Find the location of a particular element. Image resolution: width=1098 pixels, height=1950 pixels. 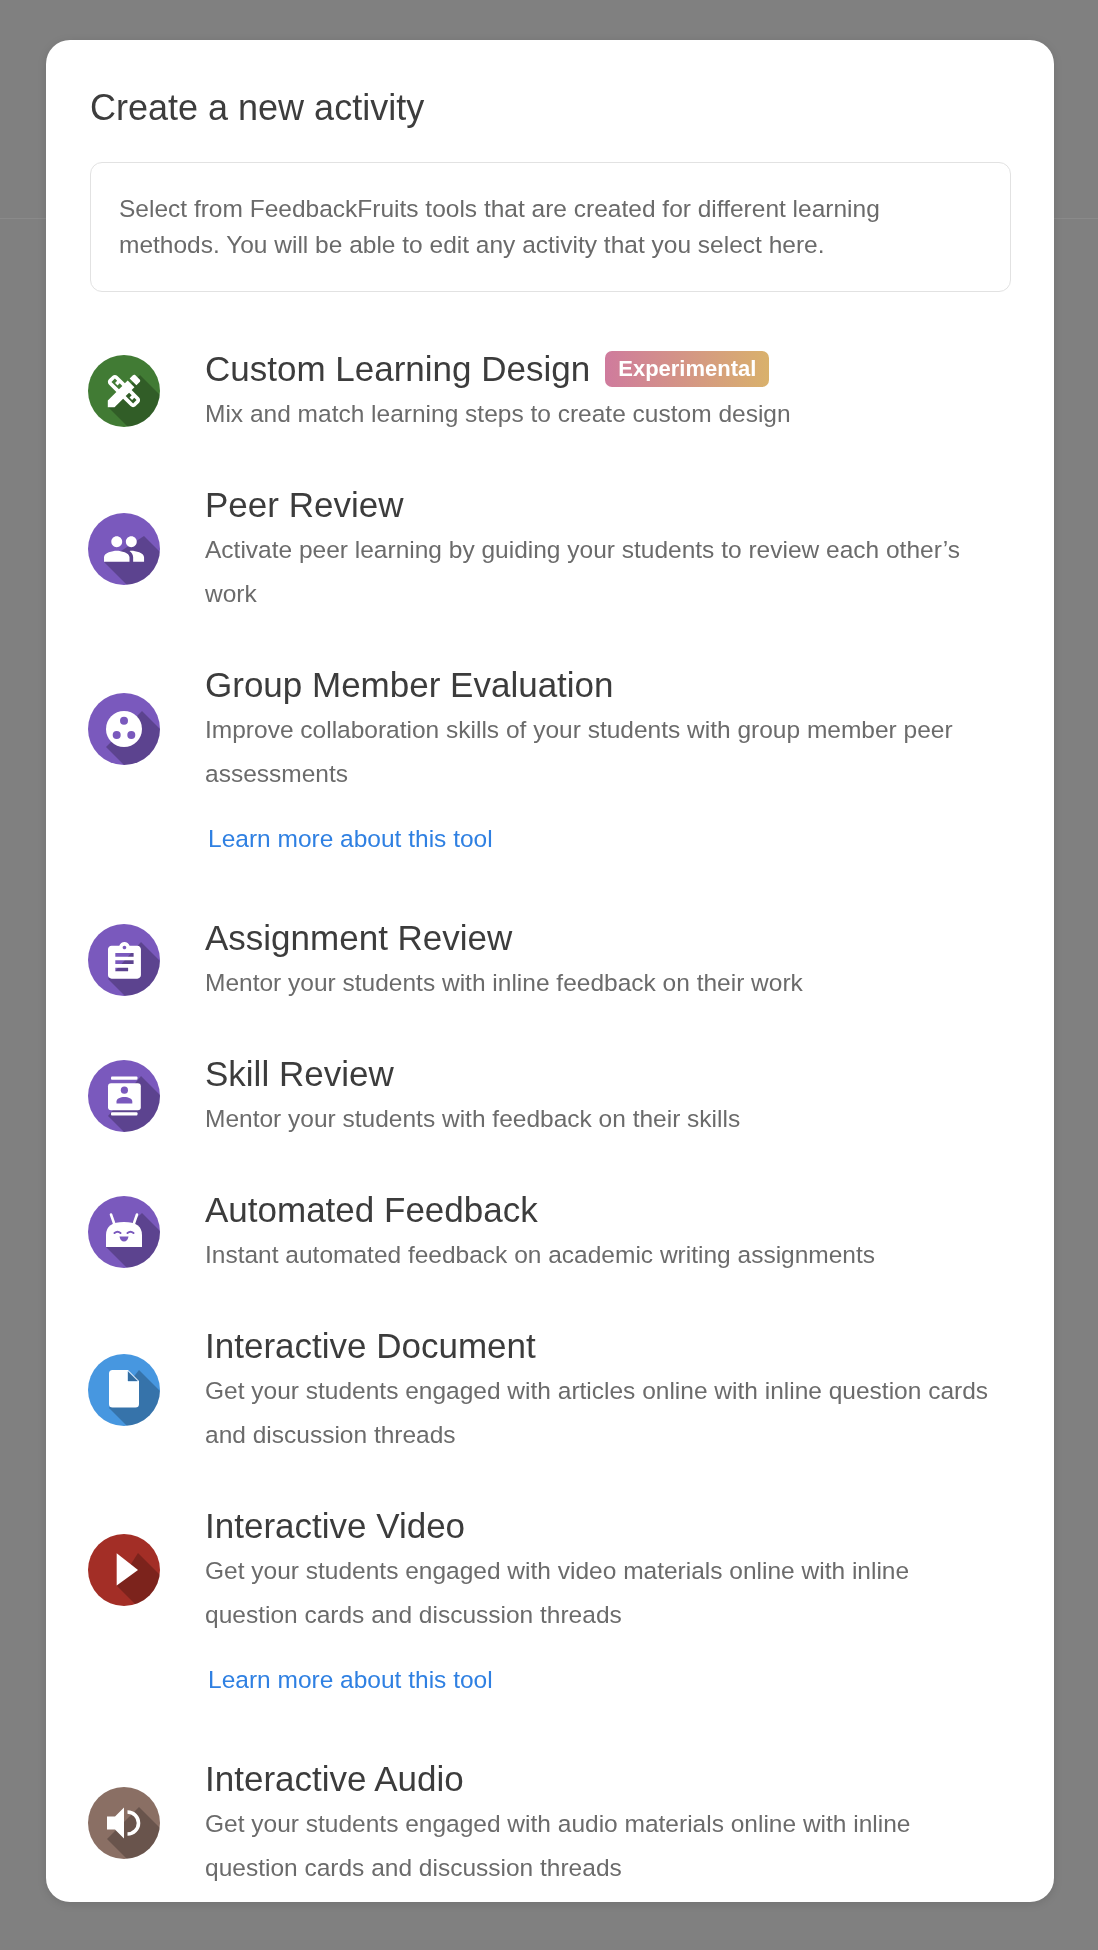

activity-title: Group Member Evaluation is located at coordinates (409, 685).